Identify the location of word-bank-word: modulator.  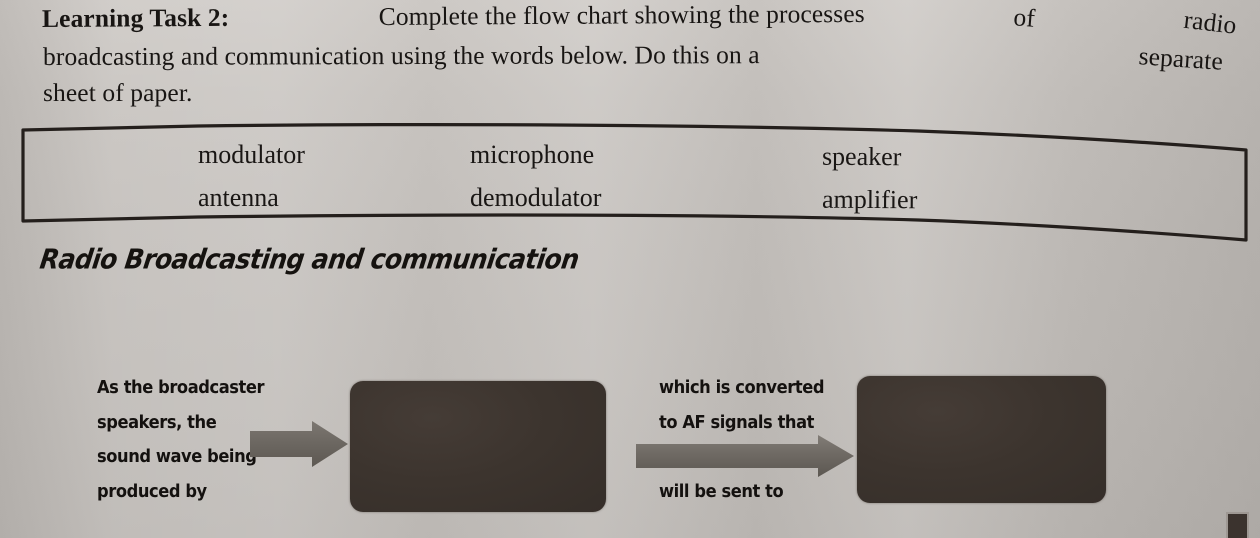
(251, 154).